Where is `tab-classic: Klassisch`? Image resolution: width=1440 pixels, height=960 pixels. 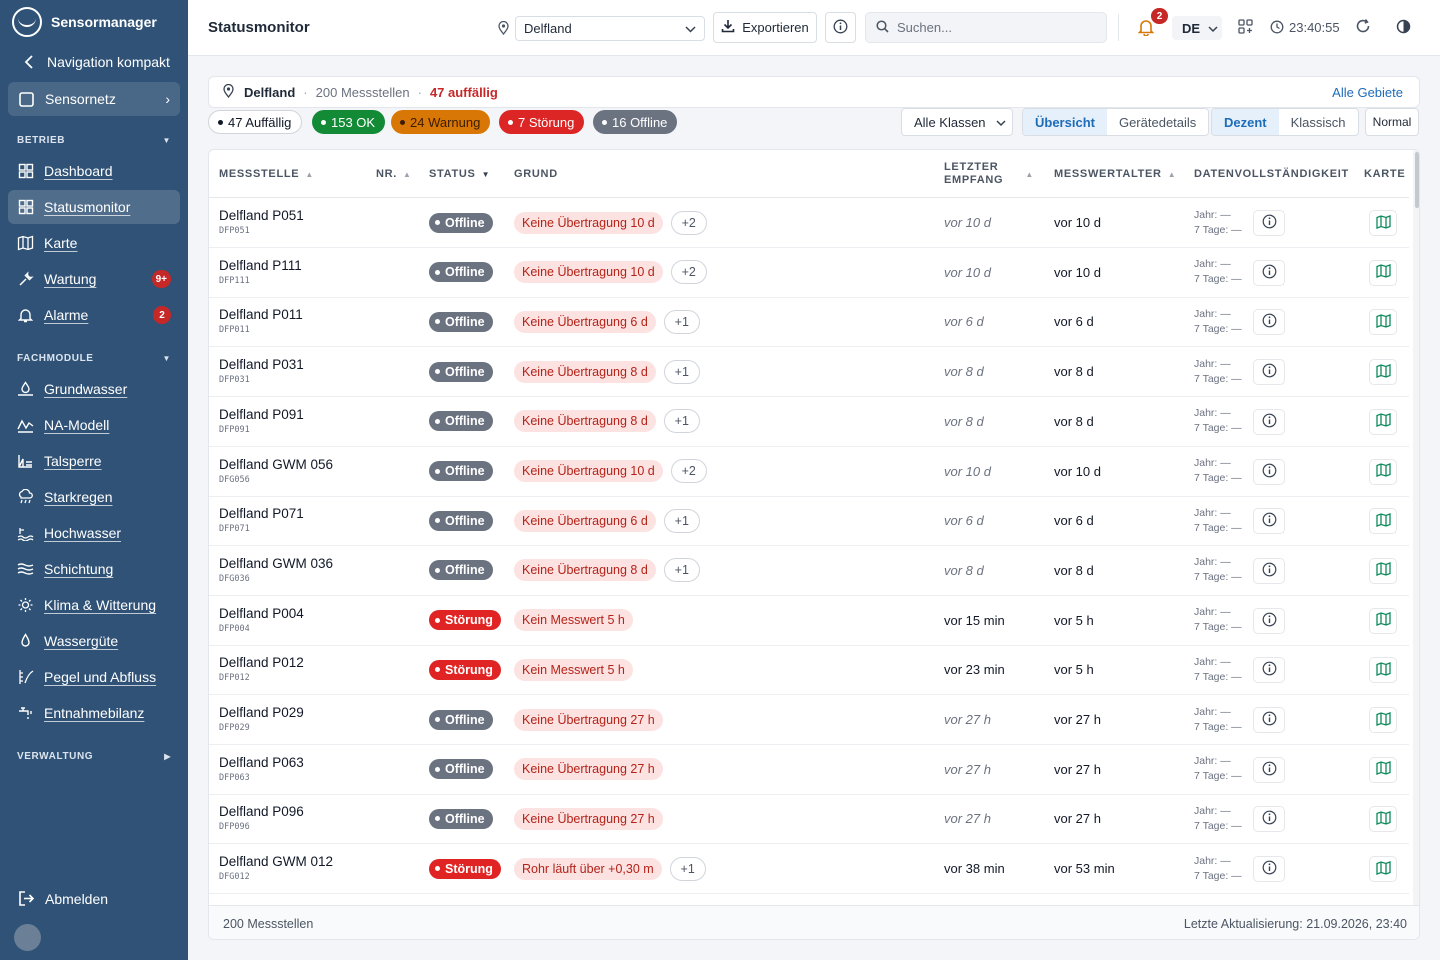
tab-classic: Klassisch is located at coordinates (1318, 122).